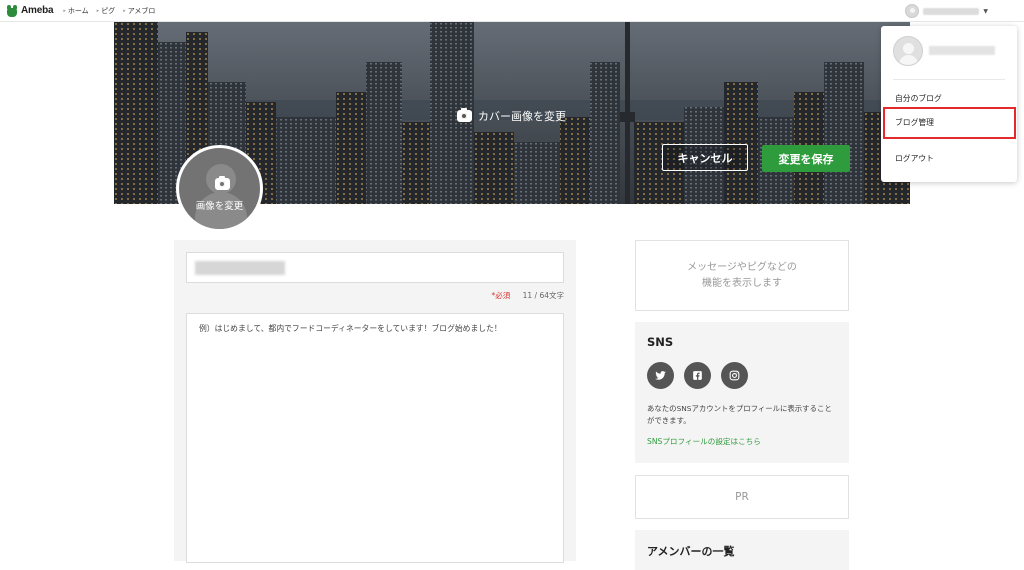  I want to click on message-line-1: メッセージやピグなどの, so click(742, 267).